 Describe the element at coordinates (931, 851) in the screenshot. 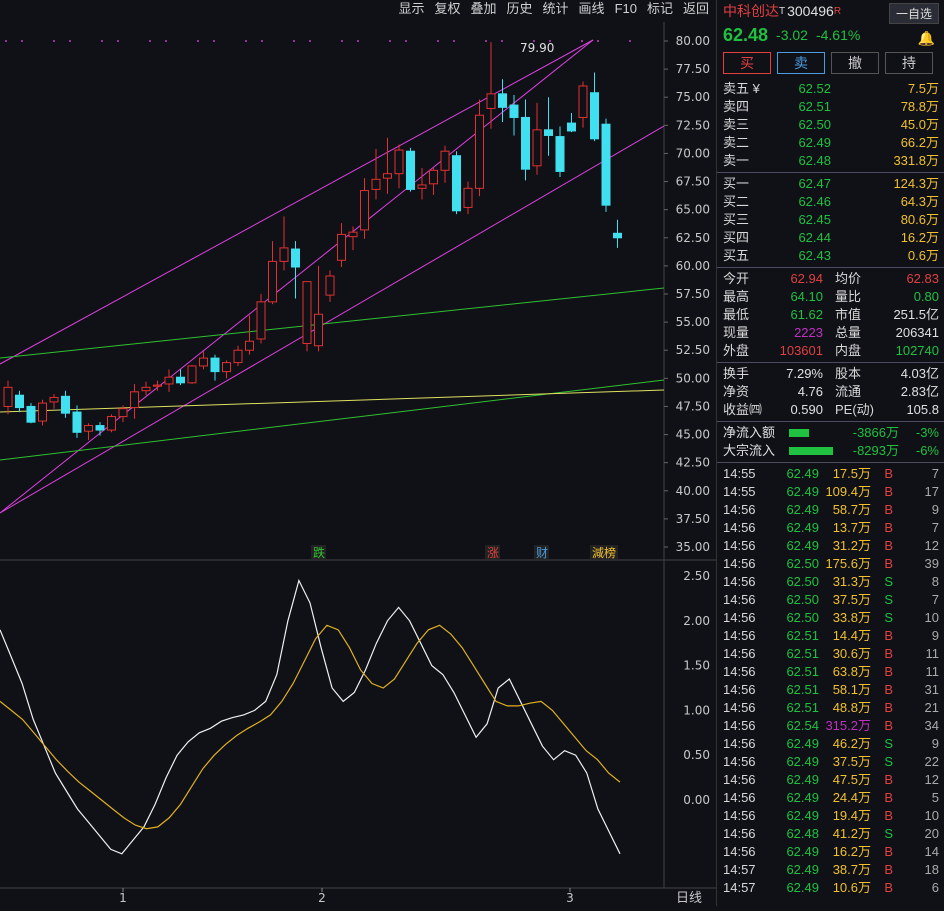

I see `tick-cell: 14` at that location.